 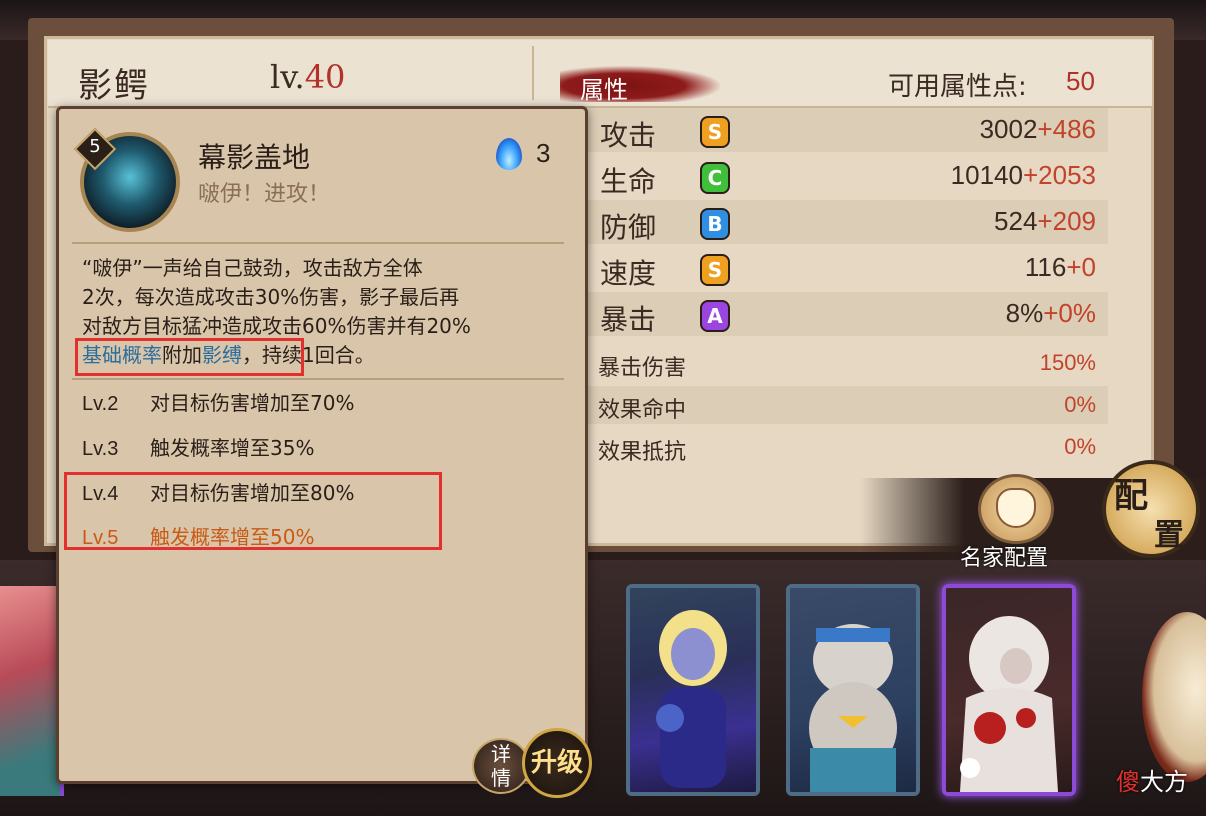 What do you see at coordinates (642, 452) in the screenshot?
I see `substat-name: 效果抵抗` at bounding box center [642, 452].